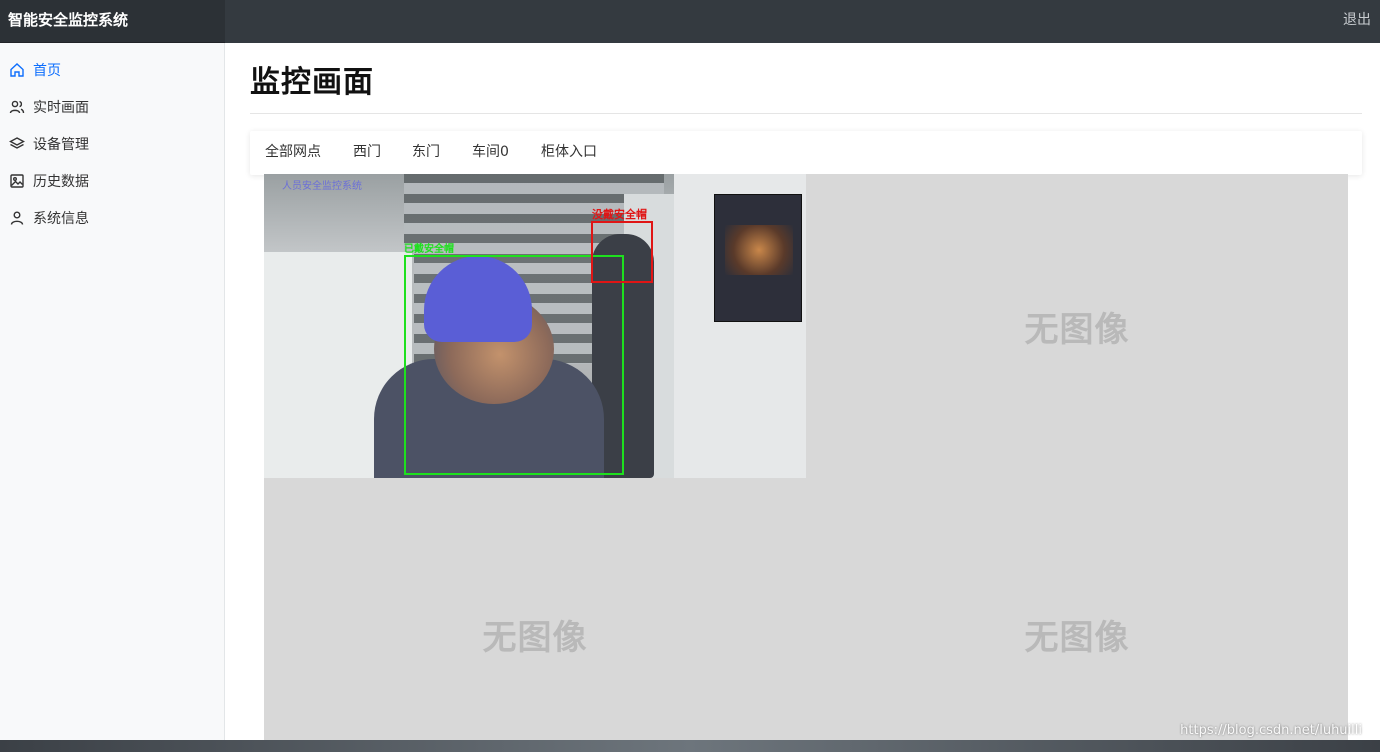 The height and width of the screenshot is (752, 1380). I want to click on sidebar-item-home: 首页, so click(112, 69).